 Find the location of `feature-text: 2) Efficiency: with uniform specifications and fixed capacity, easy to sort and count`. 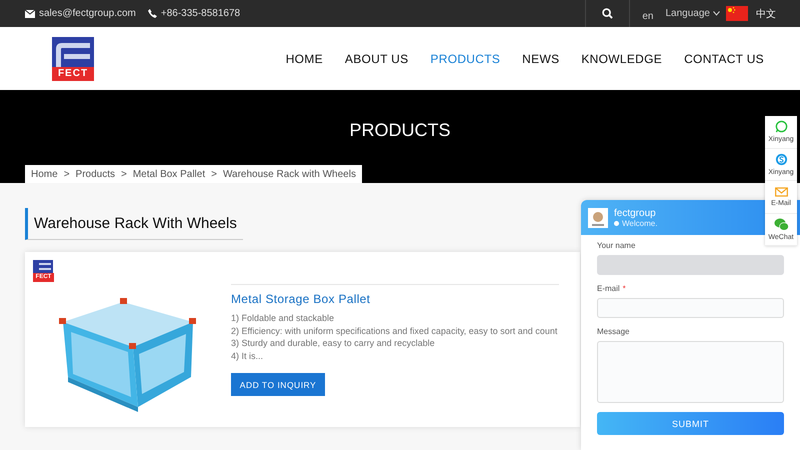

feature-text: 2) Efficiency: with uniform specifications and fixed capacity, easy to sort and count is located at coordinates (394, 330).